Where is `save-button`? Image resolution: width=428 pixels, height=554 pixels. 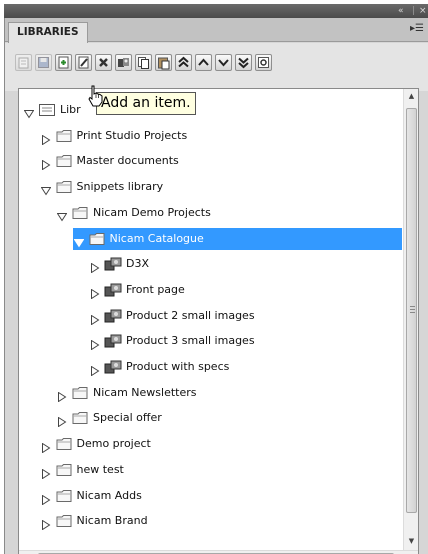
save-button is located at coordinates (43, 62).